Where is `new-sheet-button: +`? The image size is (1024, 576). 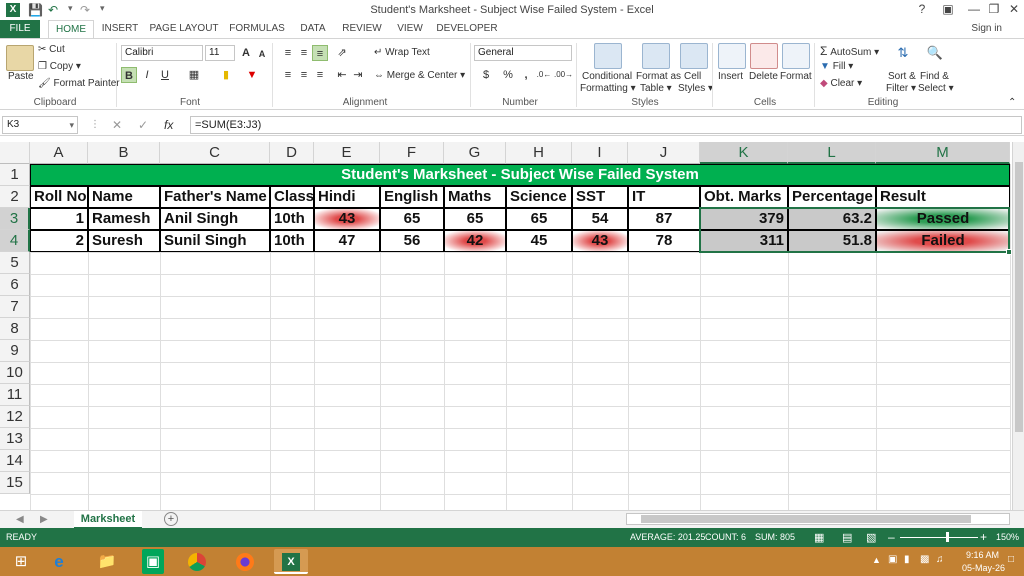 new-sheet-button: + is located at coordinates (171, 519).